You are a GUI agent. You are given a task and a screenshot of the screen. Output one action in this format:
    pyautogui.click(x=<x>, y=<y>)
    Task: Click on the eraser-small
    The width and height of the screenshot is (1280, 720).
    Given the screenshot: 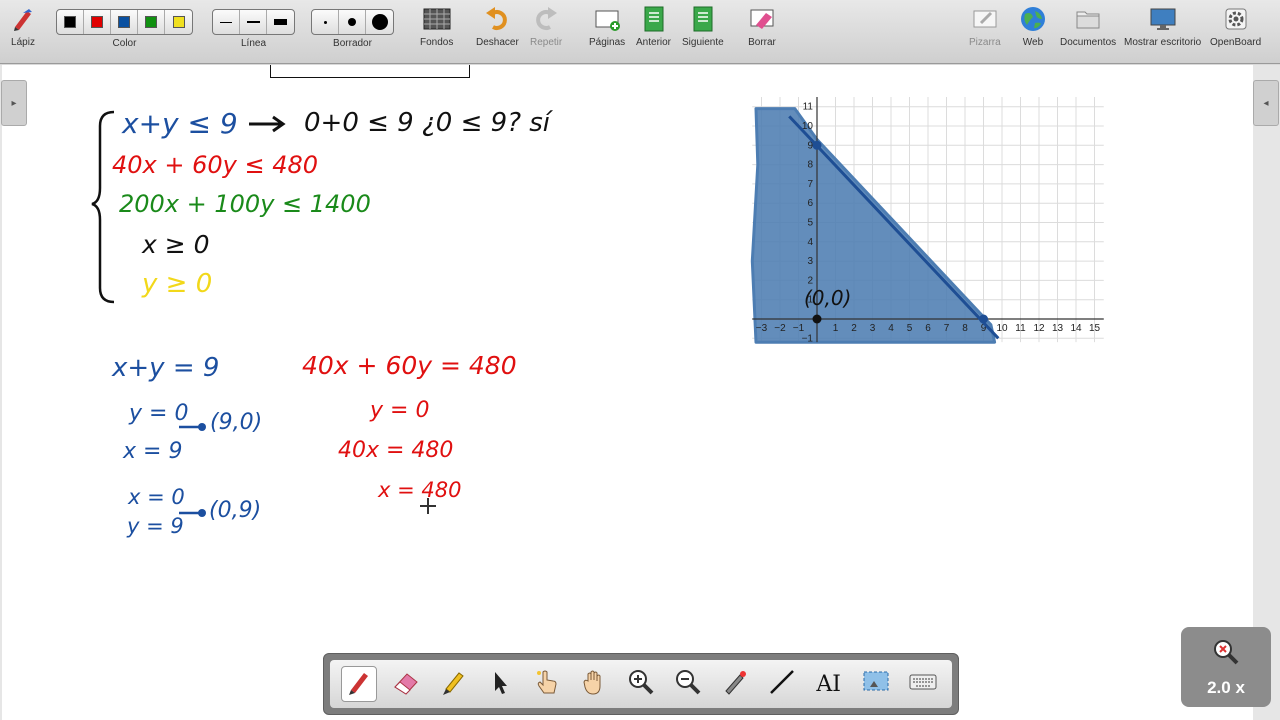 What is the action you would take?
    pyautogui.click(x=325, y=22)
    